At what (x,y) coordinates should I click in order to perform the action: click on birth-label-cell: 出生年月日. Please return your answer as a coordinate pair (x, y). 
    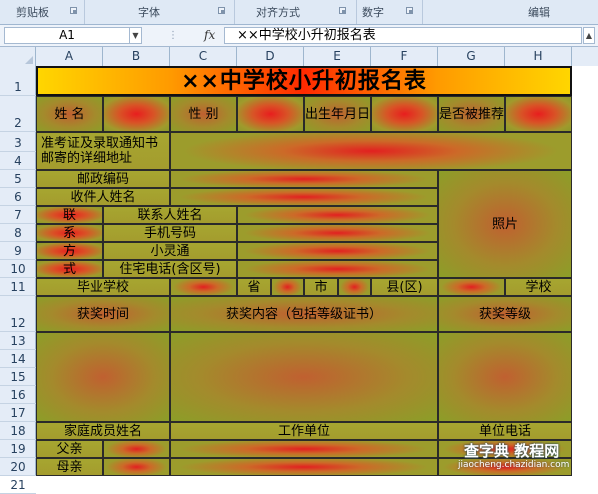
    Looking at the image, I should click on (337, 114).